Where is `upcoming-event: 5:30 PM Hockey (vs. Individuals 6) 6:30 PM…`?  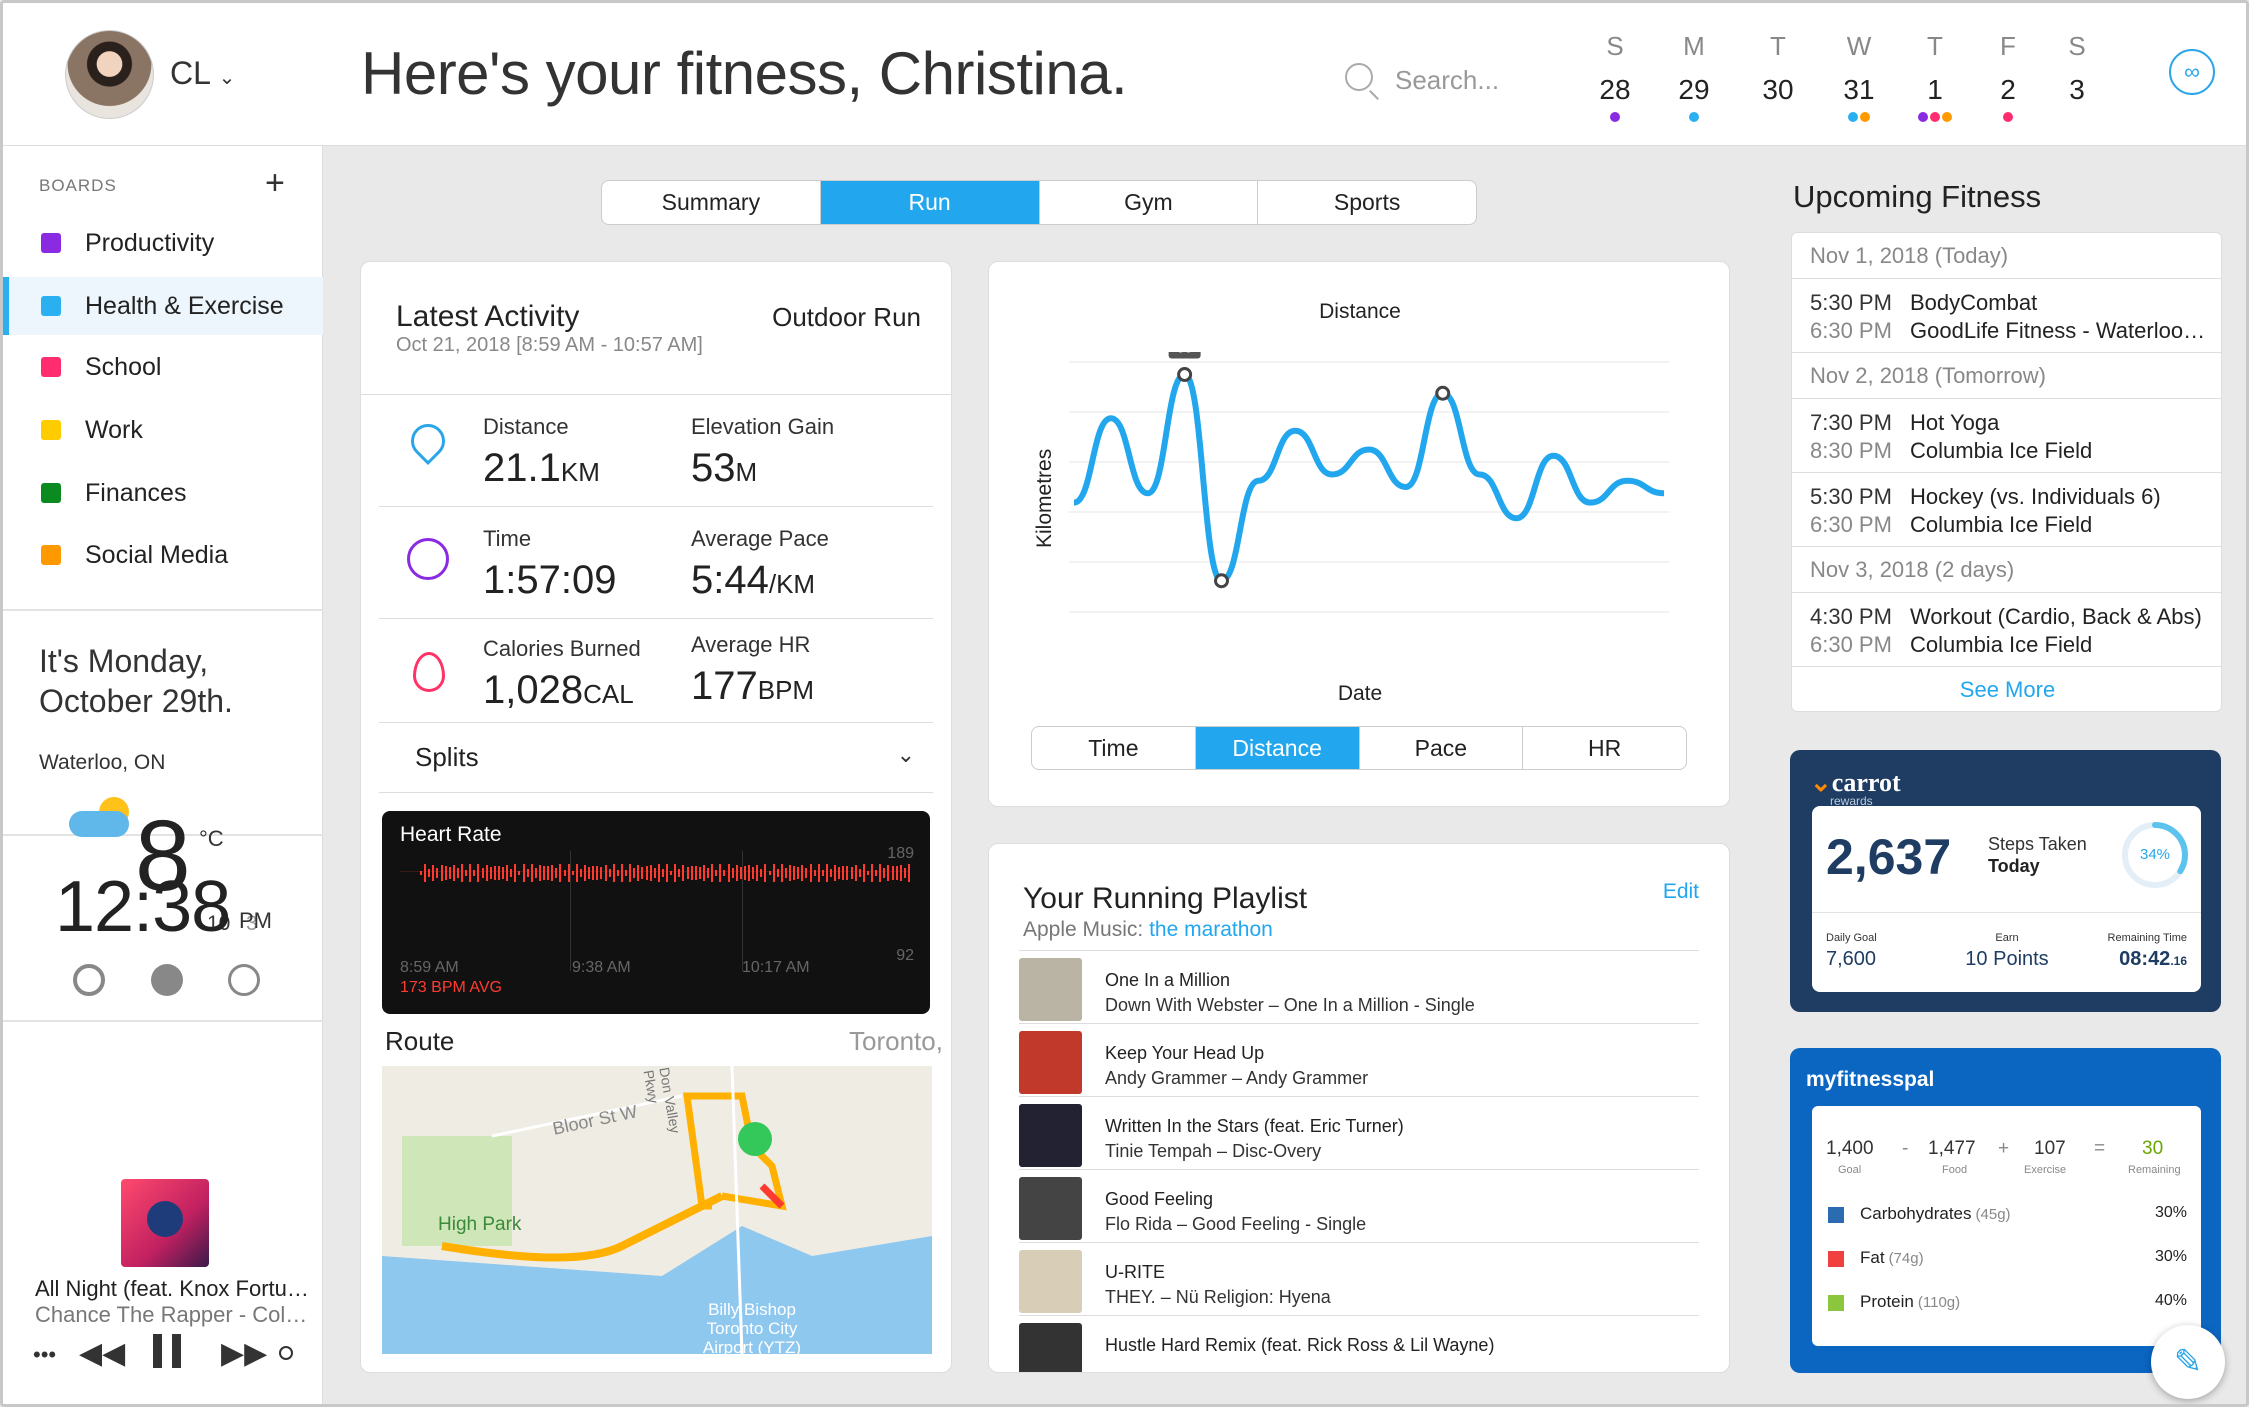 upcoming-event: 5:30 PM Hockey (vs. Individuals 6) 6:30 PM… is located at coordinates (2006, 510).